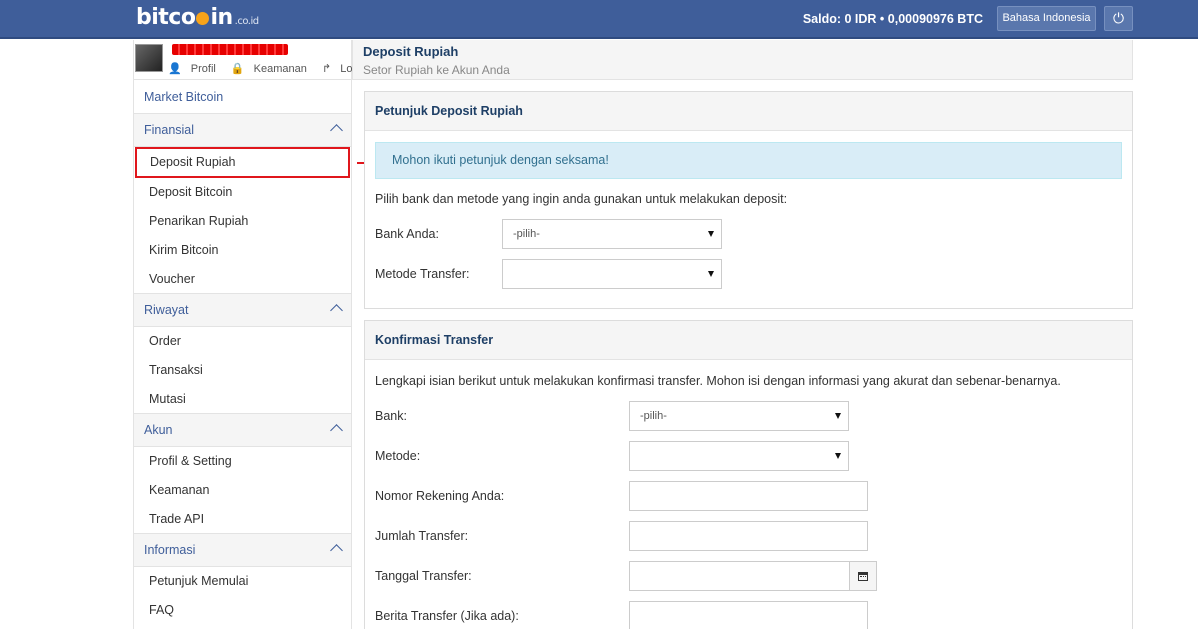 The height and width of the screenshot is (629, 1198). I want to click on redacted-username, so click(230, 49).